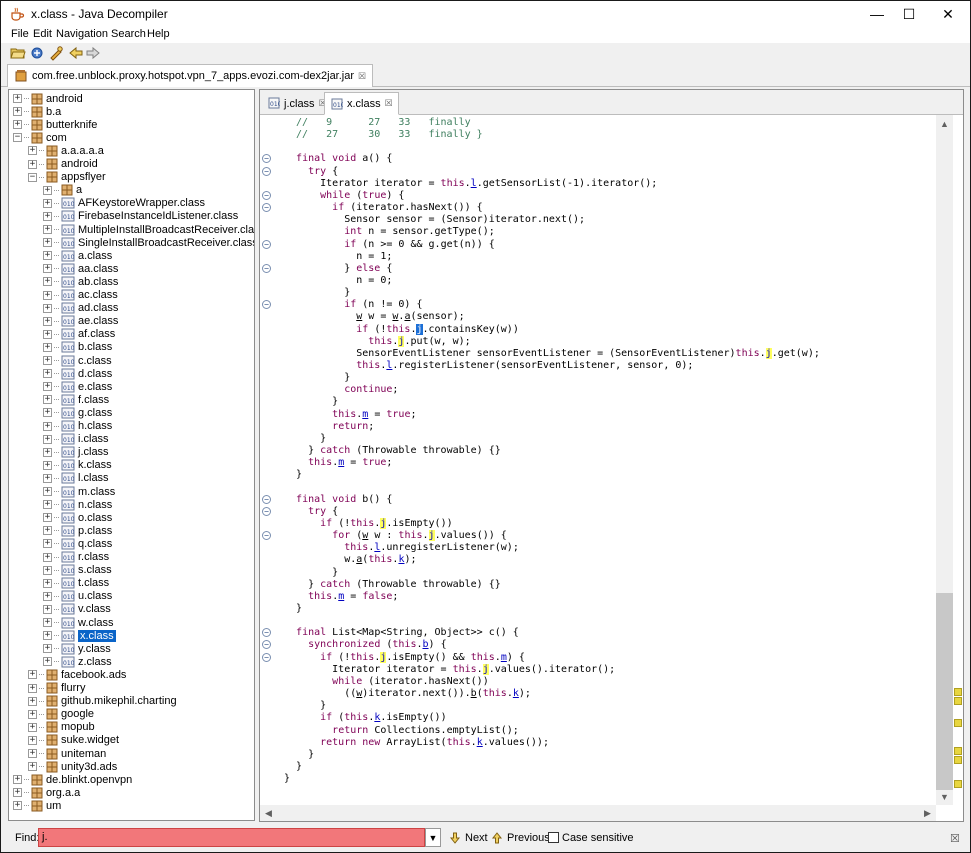  Describe the element at coordinates (77, 386) in the screenshot. I see `tree-item: +010 e.class` at that location.